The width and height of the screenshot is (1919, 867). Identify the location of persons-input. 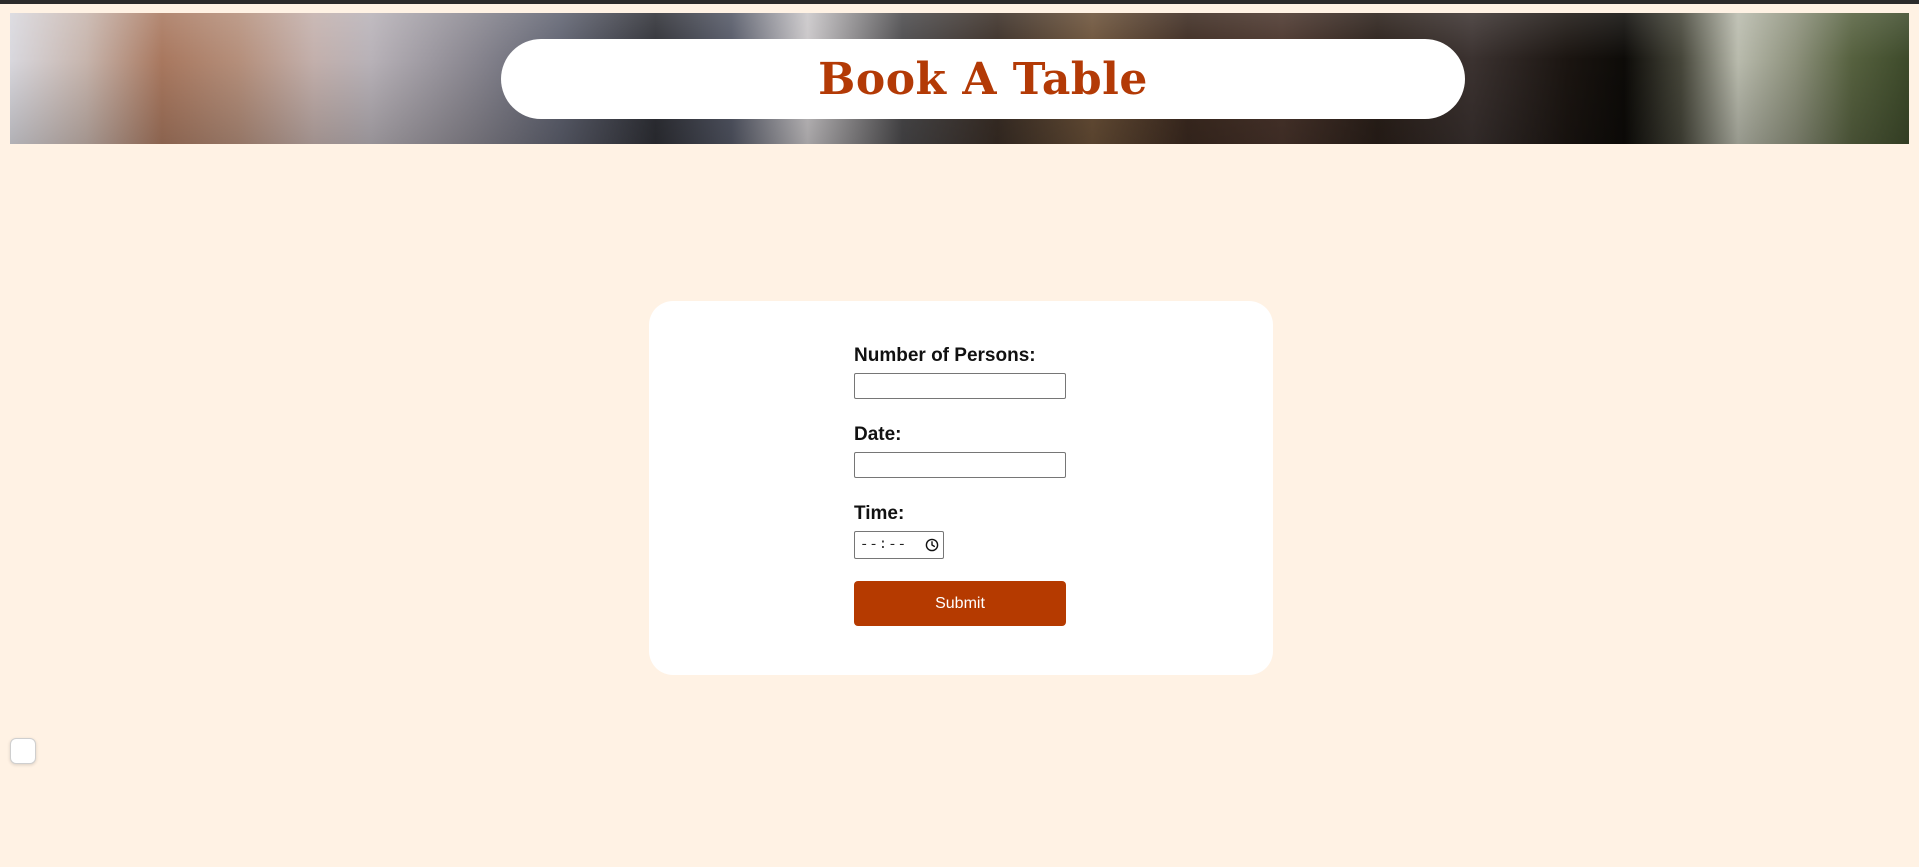
(960, 386).